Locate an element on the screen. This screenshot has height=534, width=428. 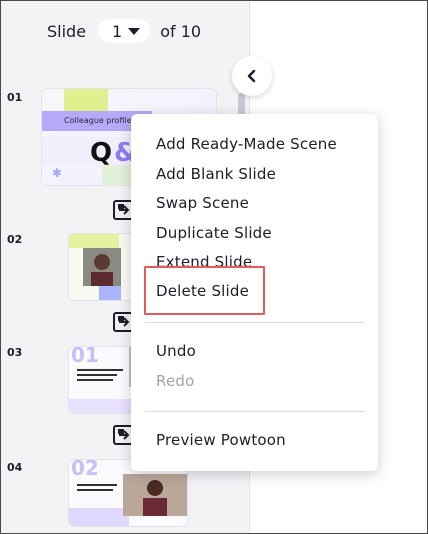
slide-count-label: of 10 is located at coordinates (181, 31).